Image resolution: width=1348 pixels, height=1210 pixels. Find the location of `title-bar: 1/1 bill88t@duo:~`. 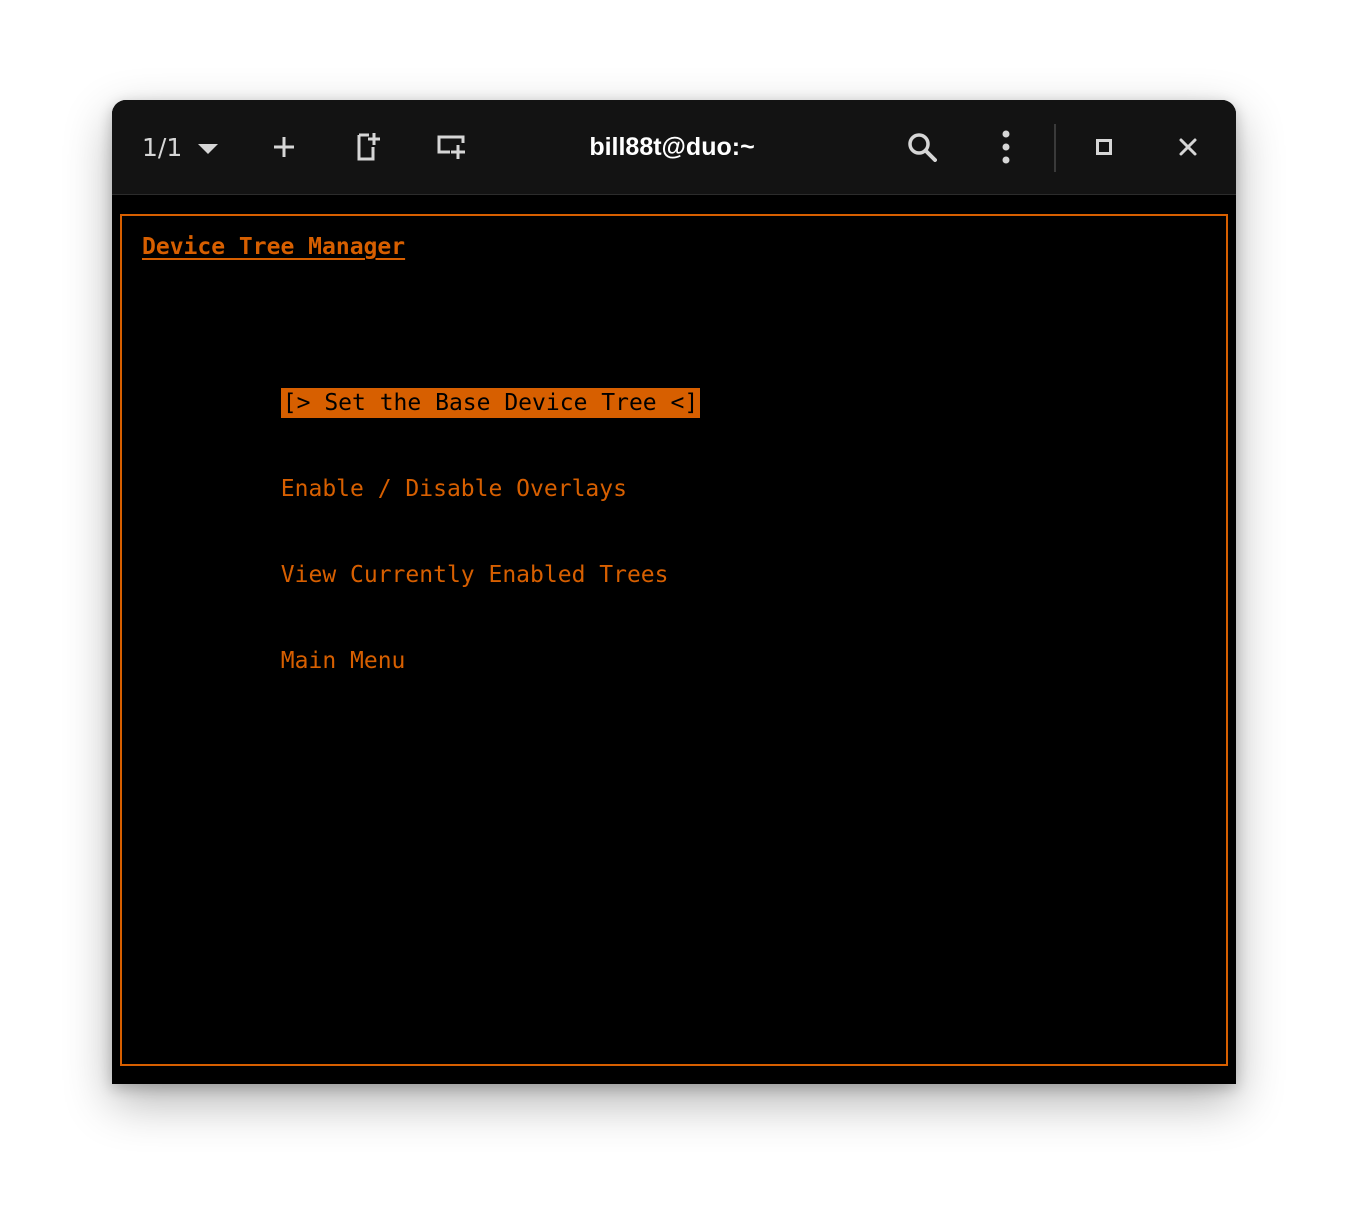

title-bar: 1/1 bill88t@duo:~ is located at coordinates (674, 147).